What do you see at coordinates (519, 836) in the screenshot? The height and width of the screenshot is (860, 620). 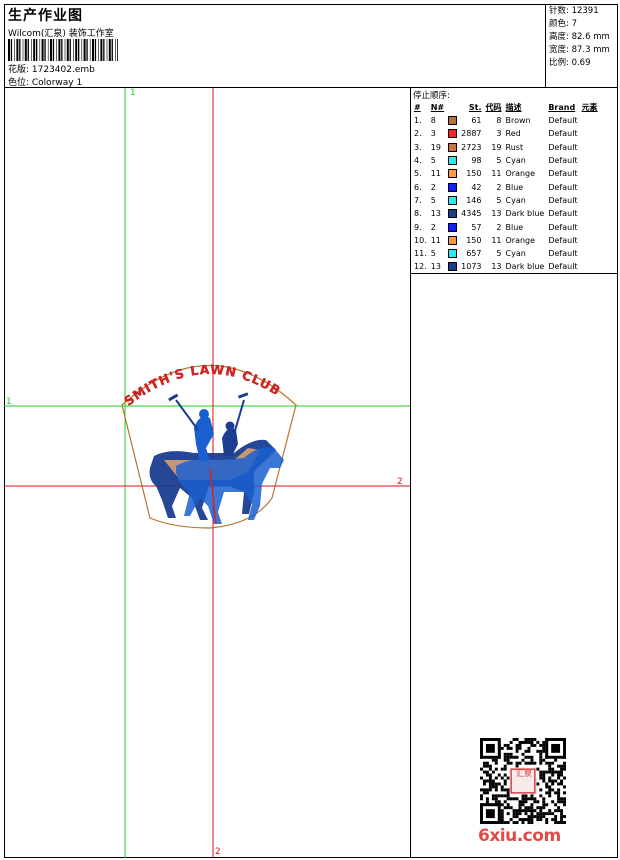 I see `site-watermark: 6xiu.com` at bounding box center [519, 836].